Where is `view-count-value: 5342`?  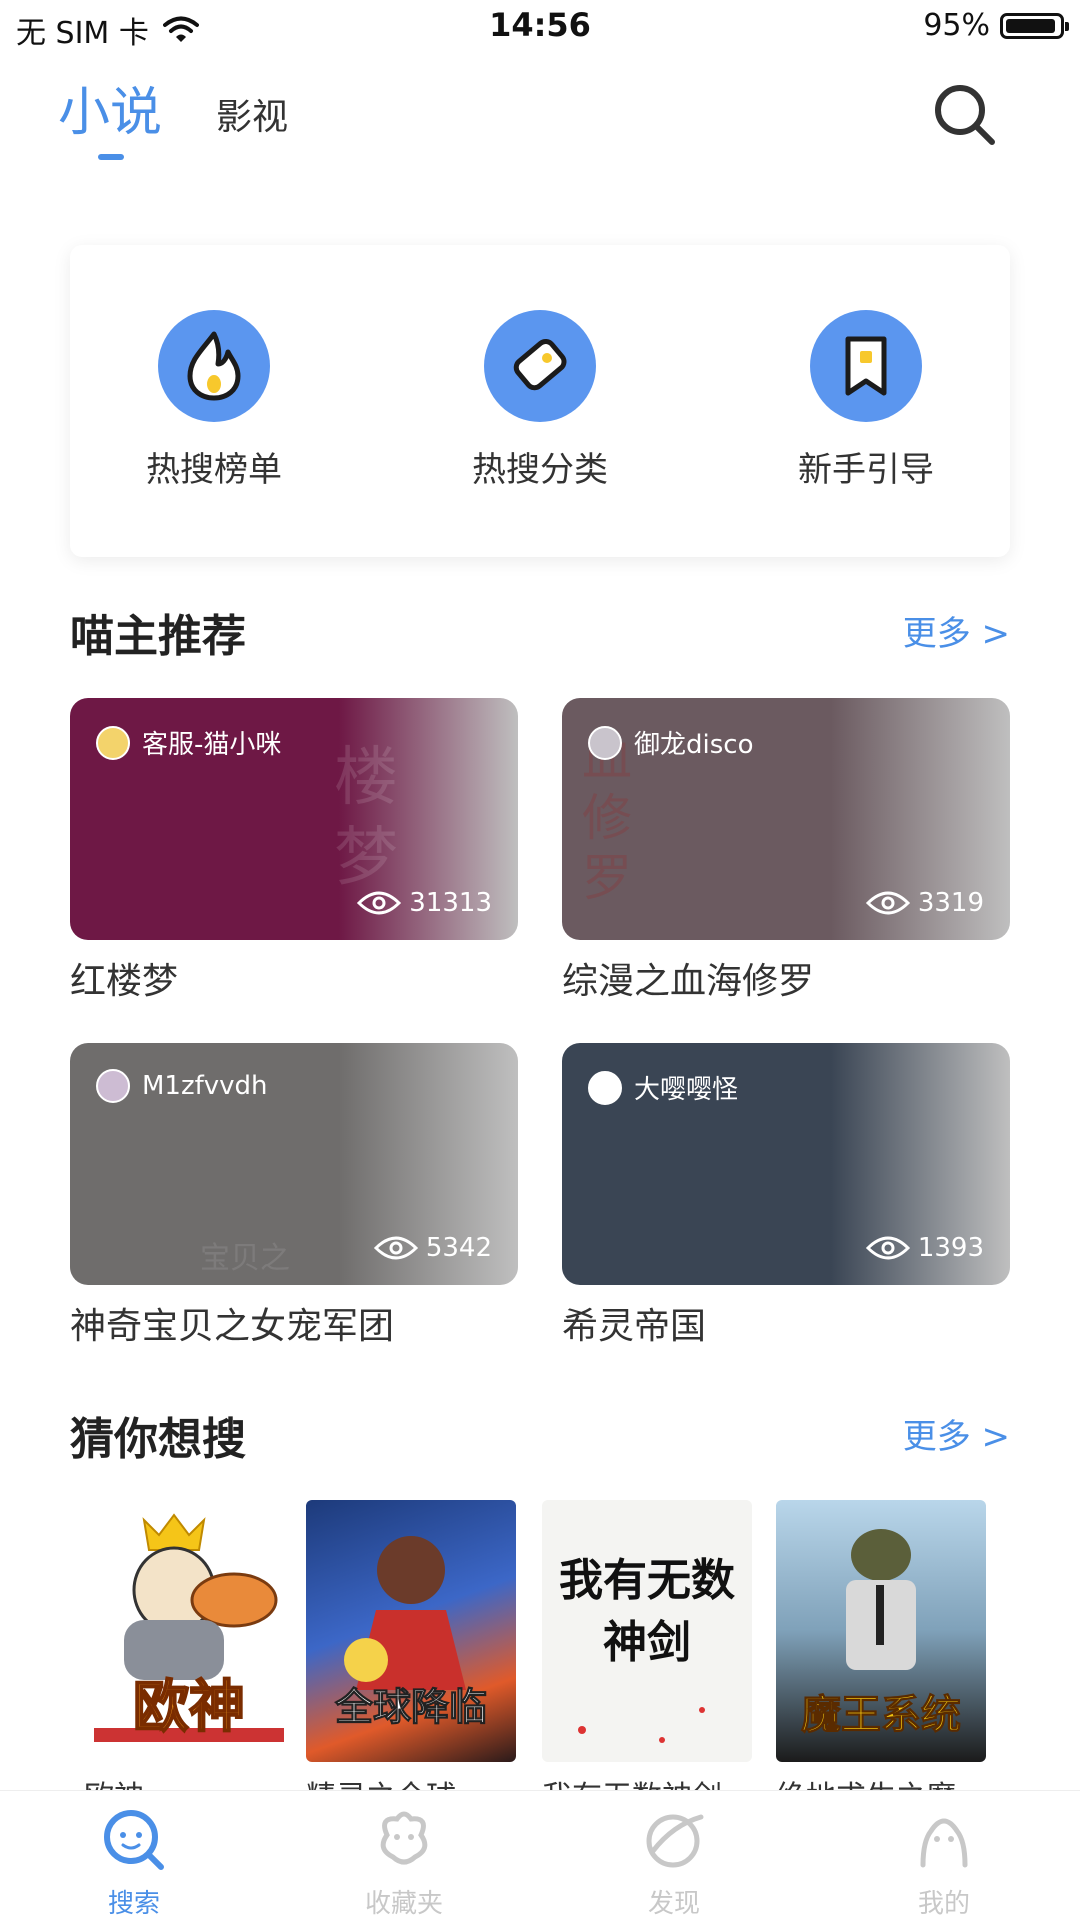
view-count-value: 5342 is located at coordinates (458, 1248).